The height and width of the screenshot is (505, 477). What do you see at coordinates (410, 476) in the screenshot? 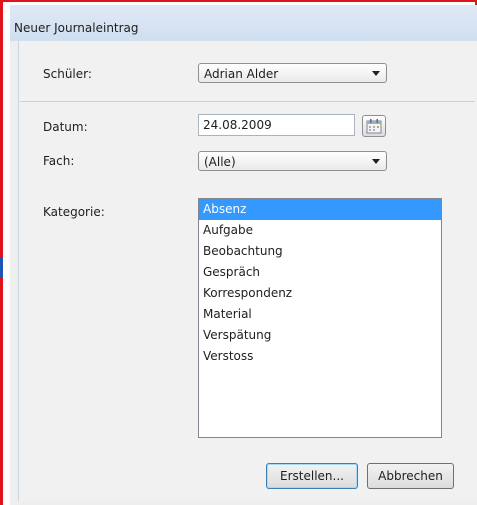
I see `cancel-button: Abbrechen` at bounding box center [410, 476].